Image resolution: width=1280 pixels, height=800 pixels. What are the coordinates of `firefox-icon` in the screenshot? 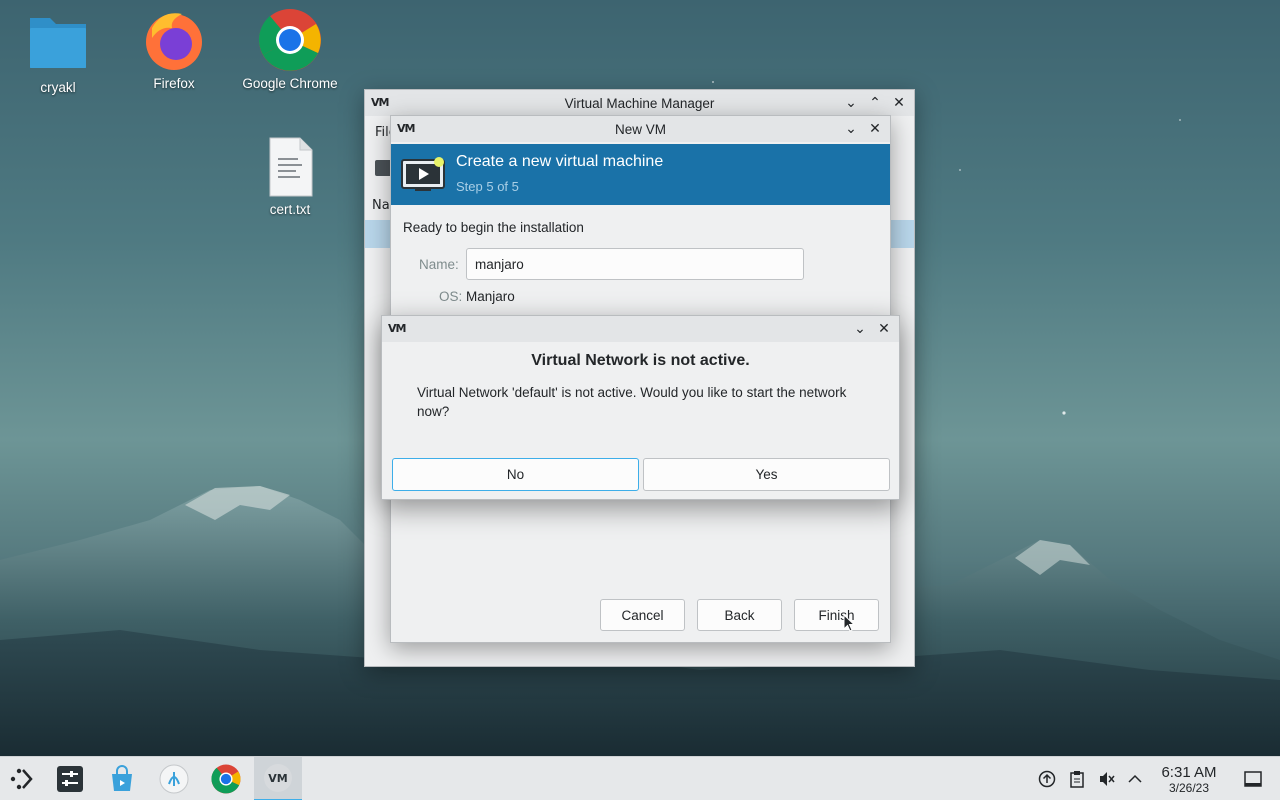 It's located at (174, 40).